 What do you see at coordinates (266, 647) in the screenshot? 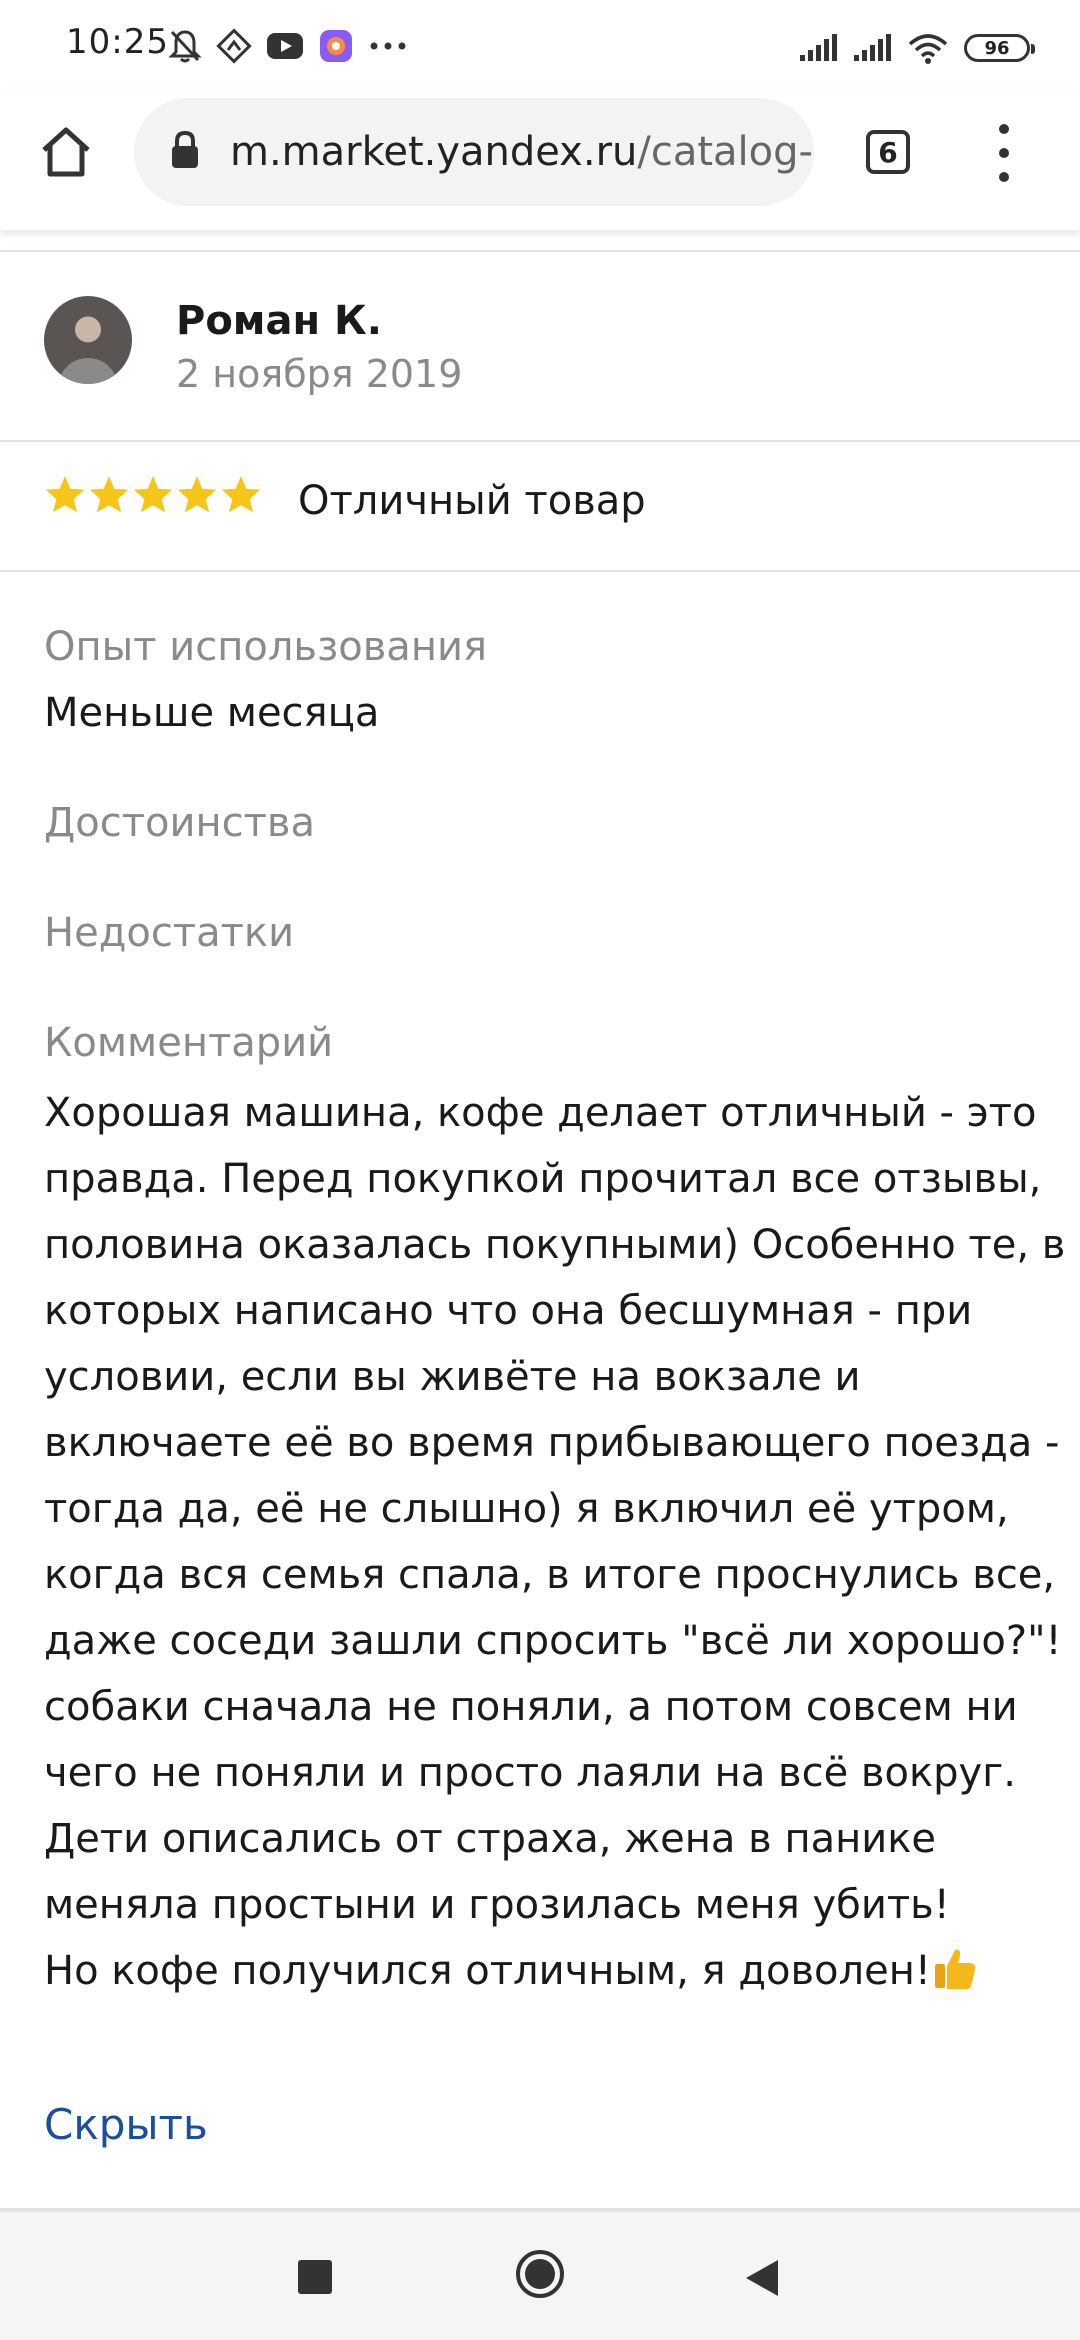
I see `usage-label: Опыт использования` at bounding box center [266, 647].